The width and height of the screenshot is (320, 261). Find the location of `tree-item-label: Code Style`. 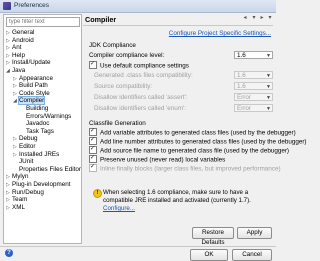

tree-item-label: Code Style is located at coordinates (34, 93).